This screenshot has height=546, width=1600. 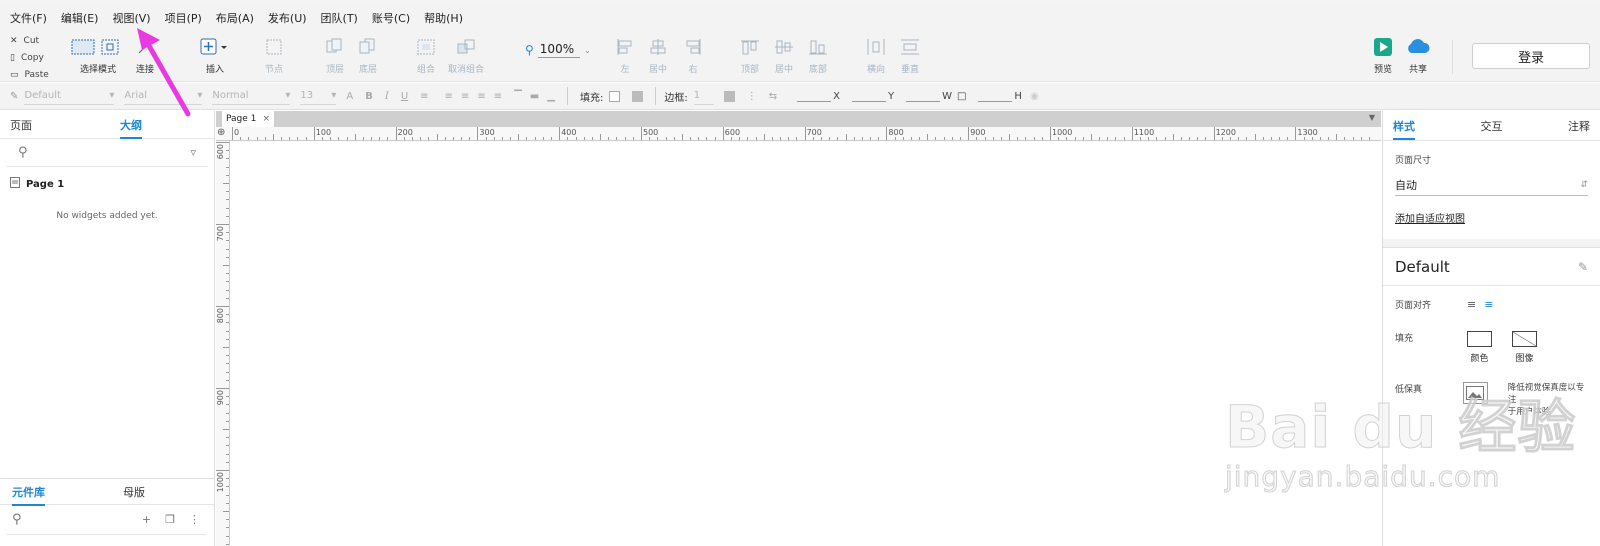 What do you see at coordinates (28, 18) in the screenshot?
I see `menu-file: 文件(F)` at bounding box center [28, 18].